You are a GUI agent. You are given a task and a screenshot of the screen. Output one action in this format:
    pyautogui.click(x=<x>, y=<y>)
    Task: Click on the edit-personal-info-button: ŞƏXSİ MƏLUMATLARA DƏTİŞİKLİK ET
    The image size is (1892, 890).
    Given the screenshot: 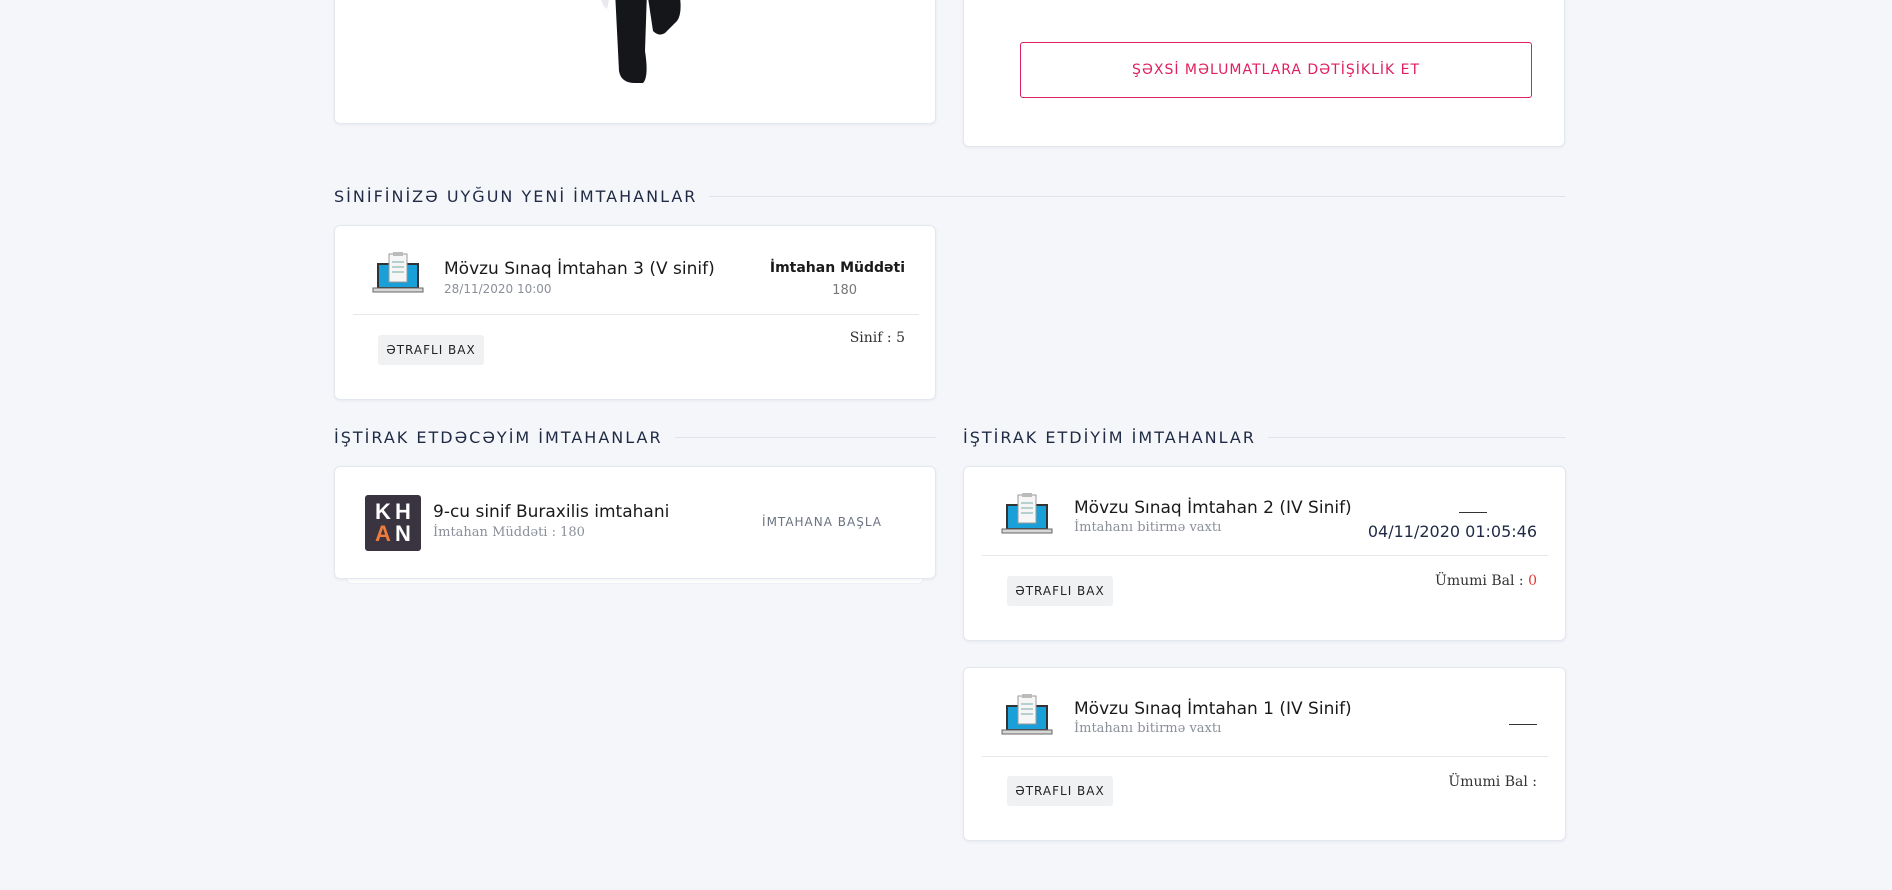 What is the action you would take?
    pyautogui.click(x=1276, y=70)
    